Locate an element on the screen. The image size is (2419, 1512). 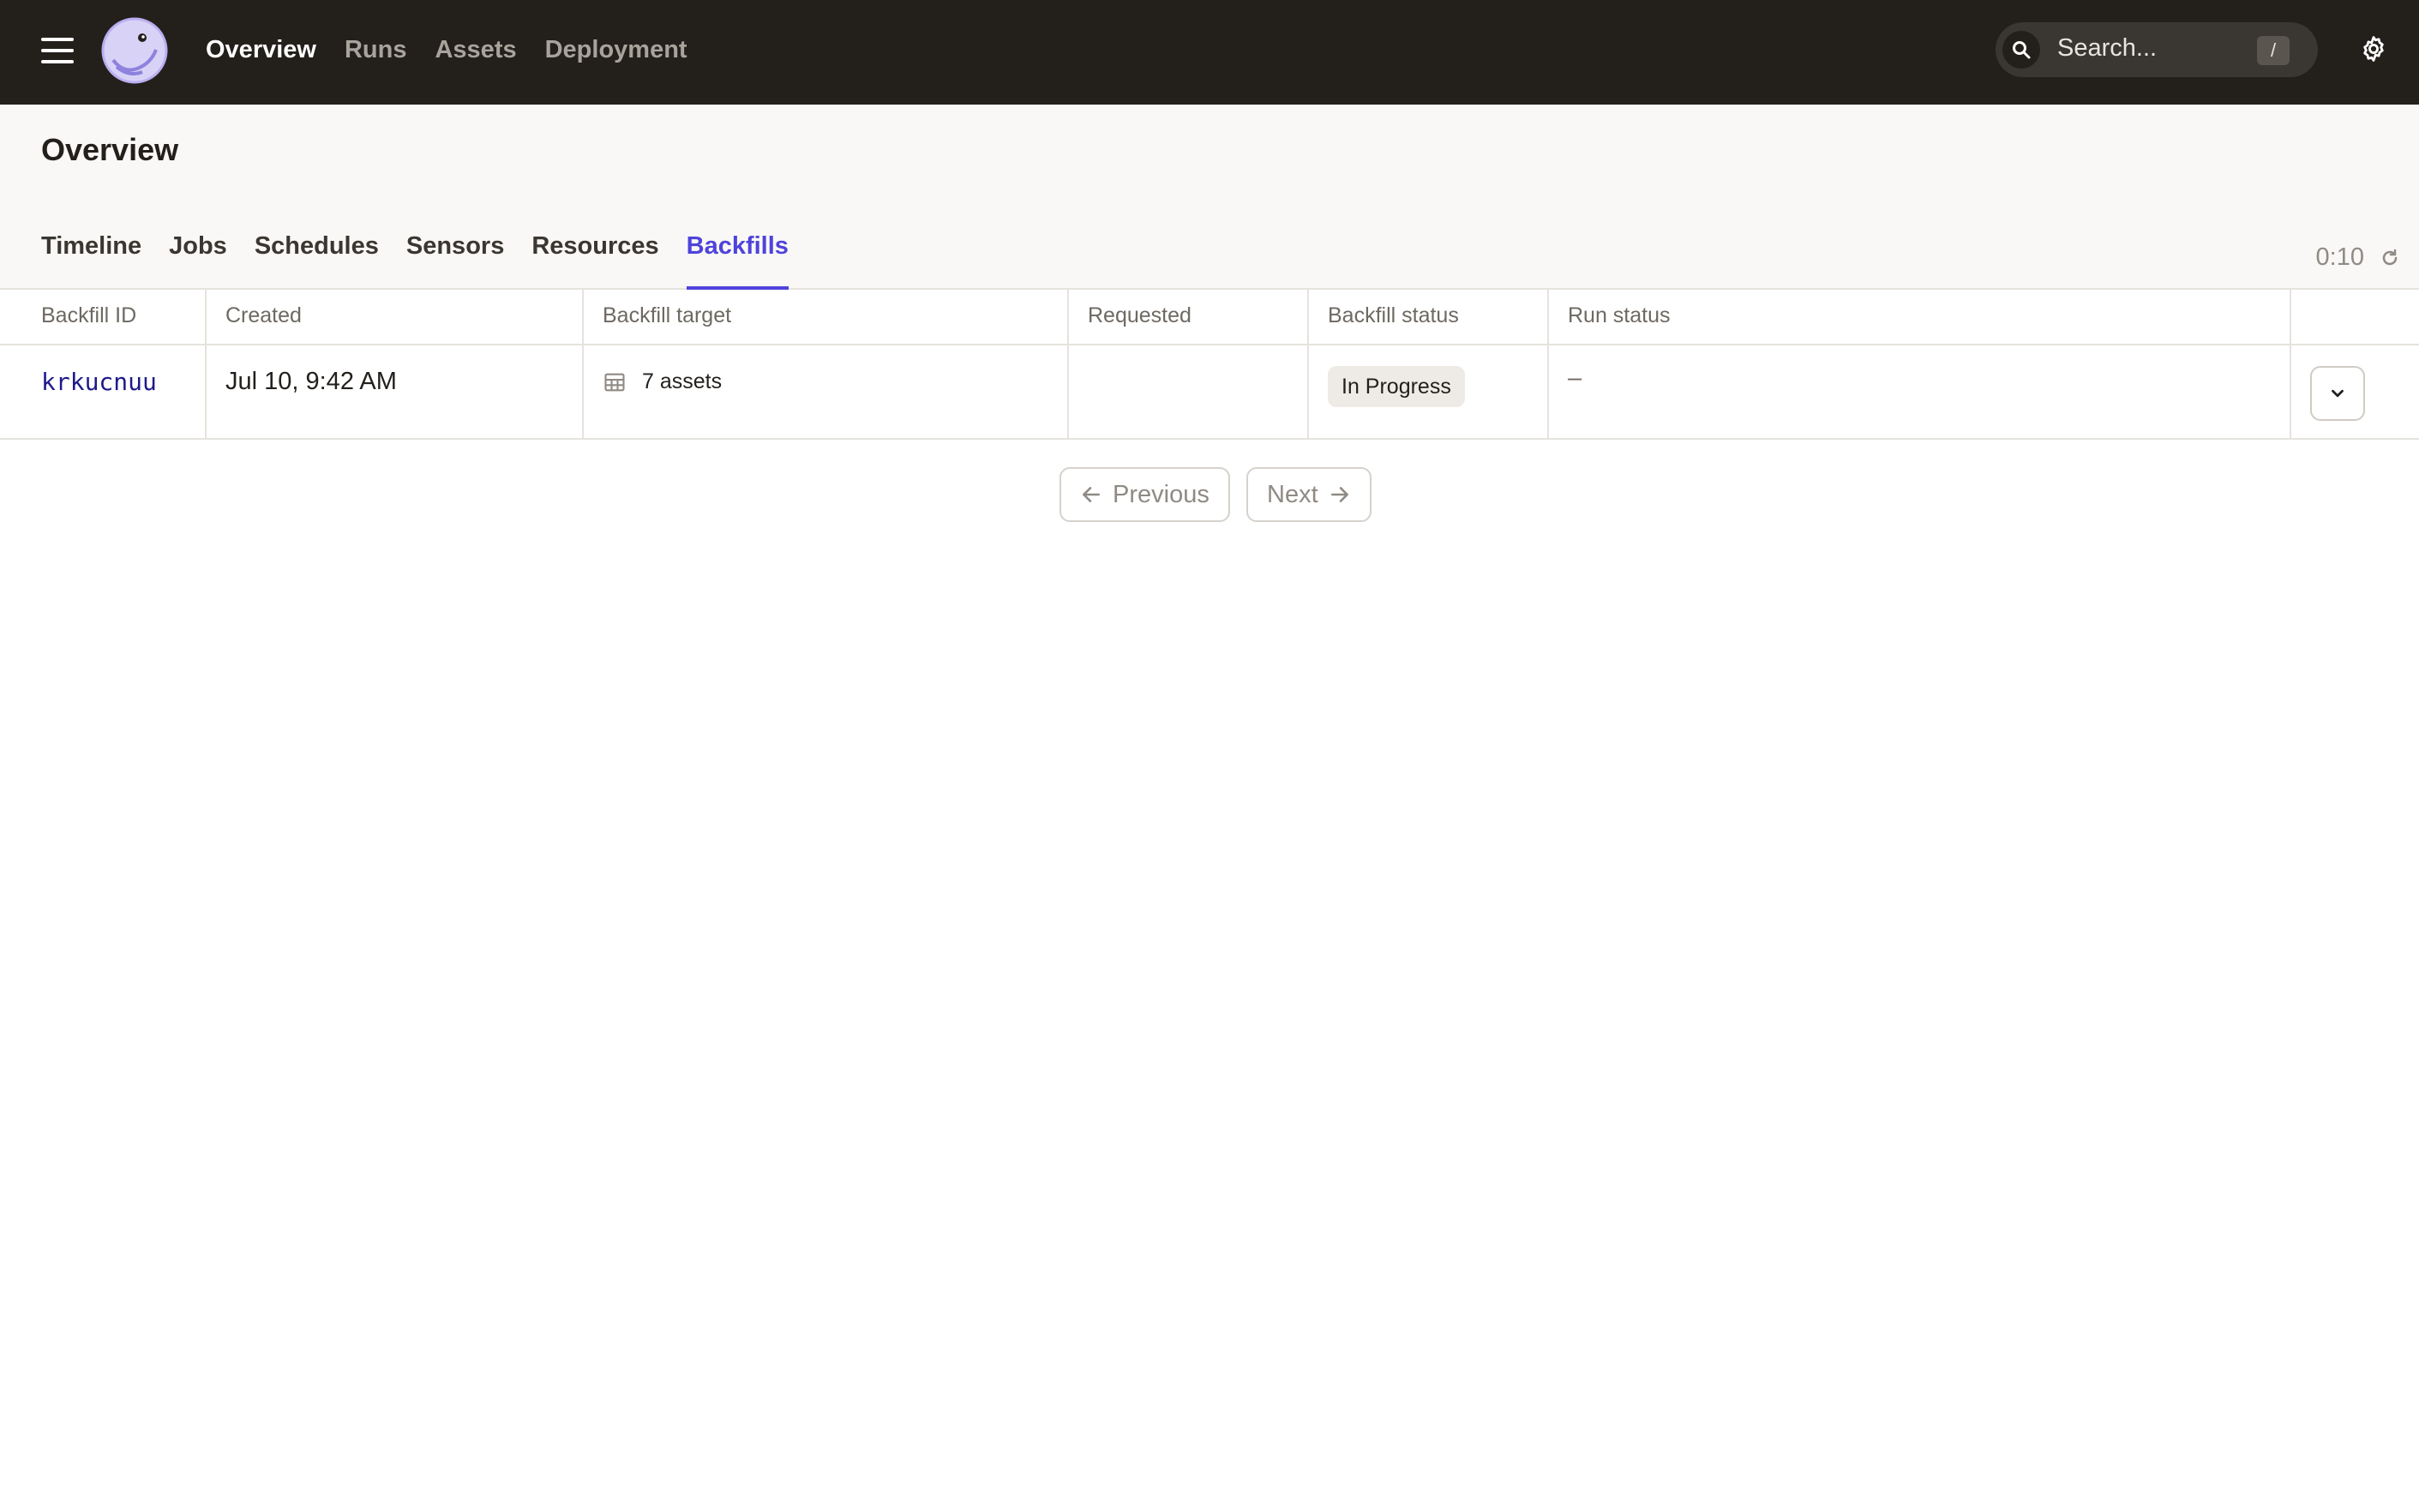
row-actions-button is located at coordinates (2337, 393).